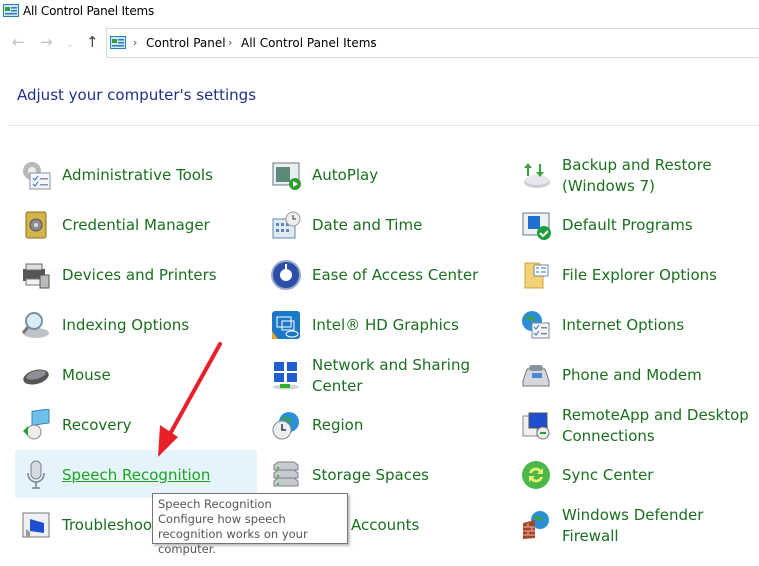  What do you see at coordinates (168, 441) in the screenshot?
I see `arrow-head` at bounding box center [168, 441].